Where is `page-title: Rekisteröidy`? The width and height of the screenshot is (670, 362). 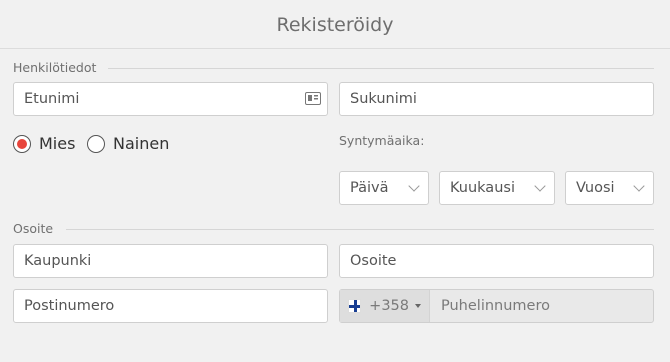 page-title: Rekisteröidy is located at coordinates (335, 25).